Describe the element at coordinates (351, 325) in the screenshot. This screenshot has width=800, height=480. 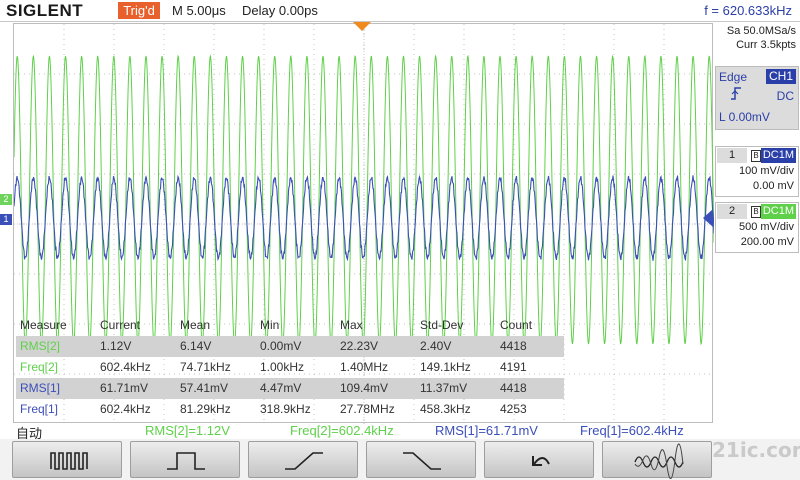
I see `column-header: Max` at that location.